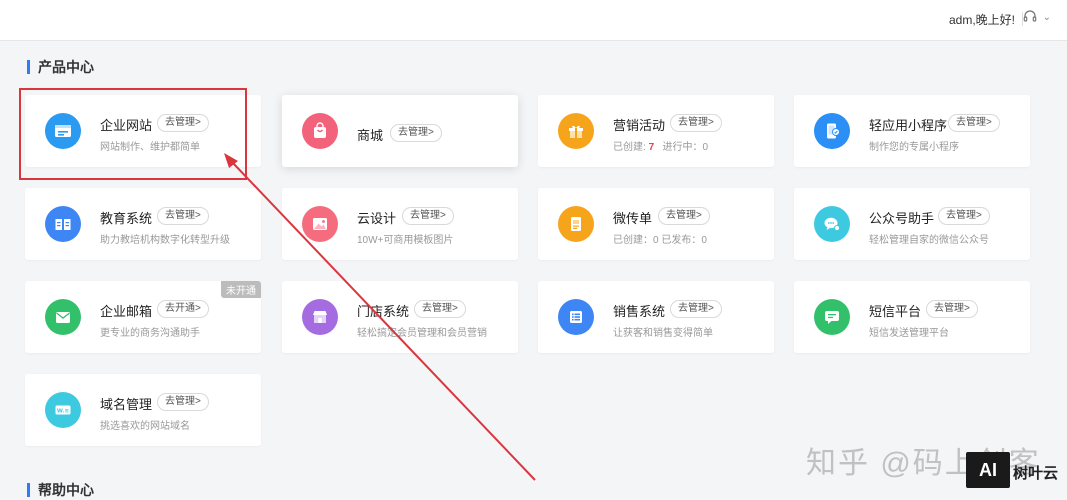  Describe the element at coordinates (1036, 473) in the screenshot. I see `logo-text: 树叶云` at that location.